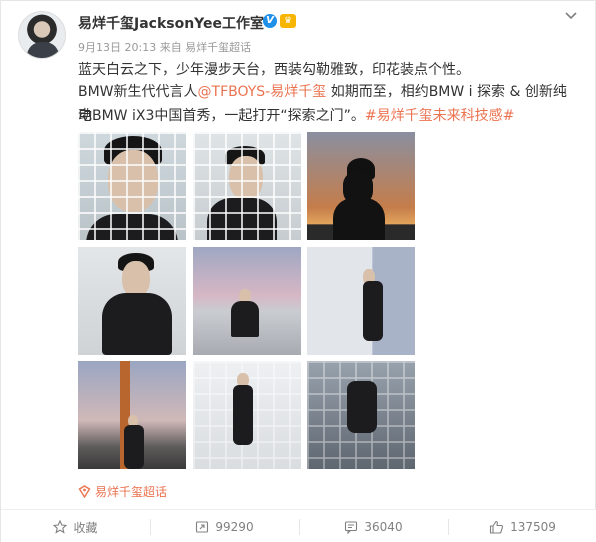 The image size is (596, 542). I want to click on repost-button: 99290, so click(224, 526).